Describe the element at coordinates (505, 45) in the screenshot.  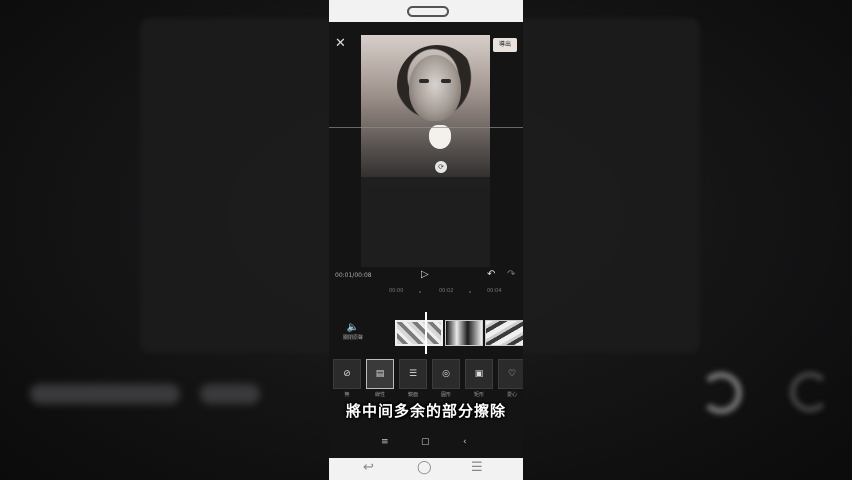
I see `export-button: 導出` at that location.